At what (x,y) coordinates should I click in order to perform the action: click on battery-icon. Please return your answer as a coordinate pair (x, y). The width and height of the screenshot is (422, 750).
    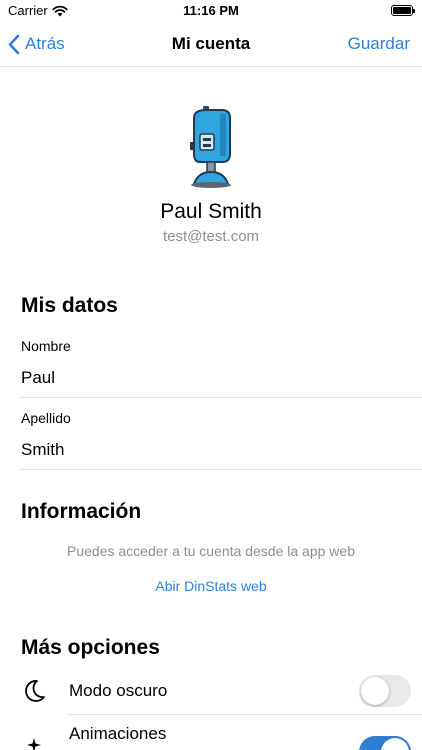
    Looking at the image, I should click on (403, 10).